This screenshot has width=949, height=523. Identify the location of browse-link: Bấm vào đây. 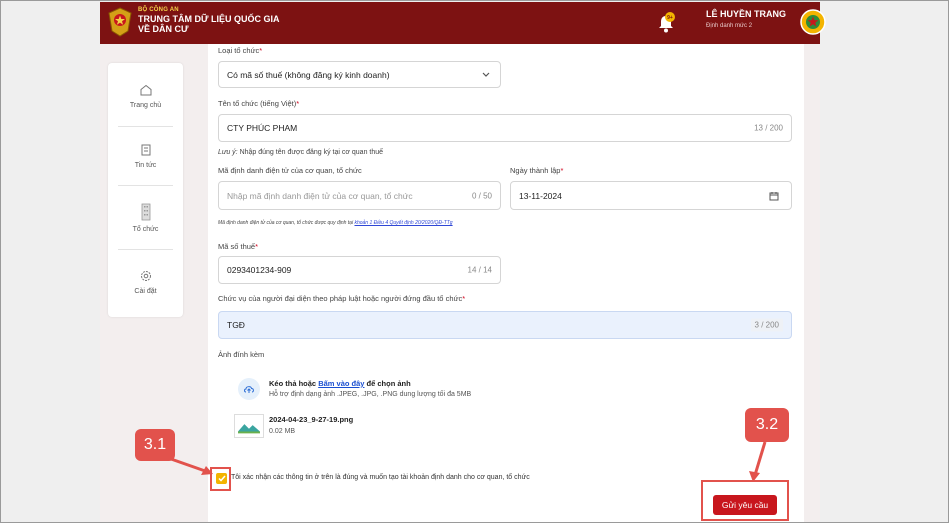
(341, 383).